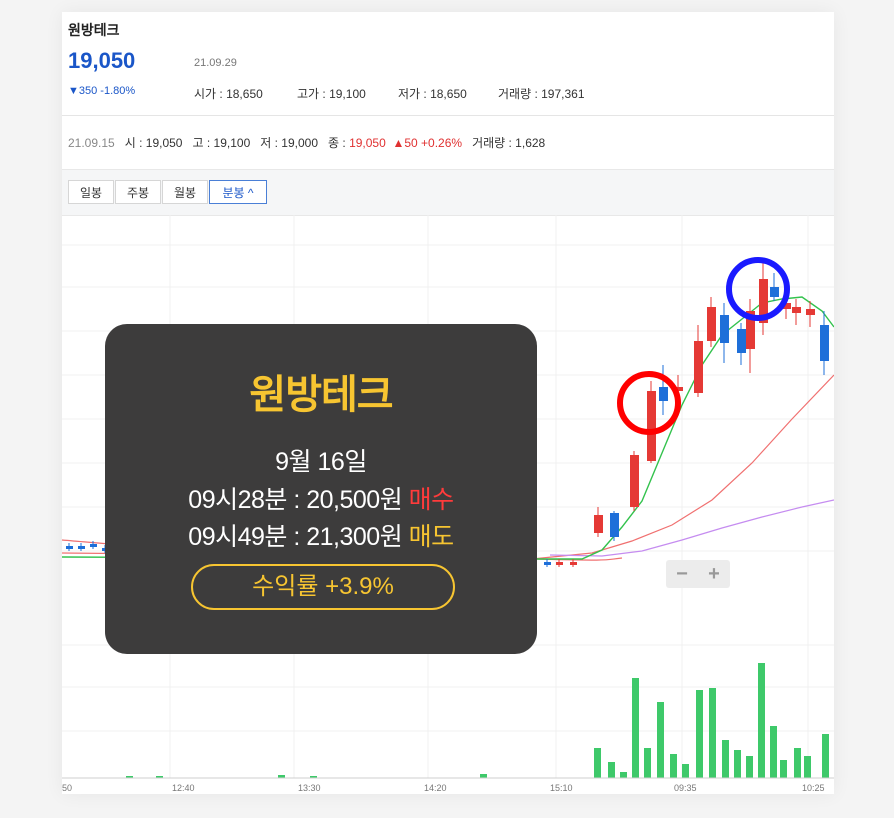 This screenshot has width=894, height=818. Describe the element at coordinates (102, 60) in the screenshot. I see `current-price: 19,050` at that location.